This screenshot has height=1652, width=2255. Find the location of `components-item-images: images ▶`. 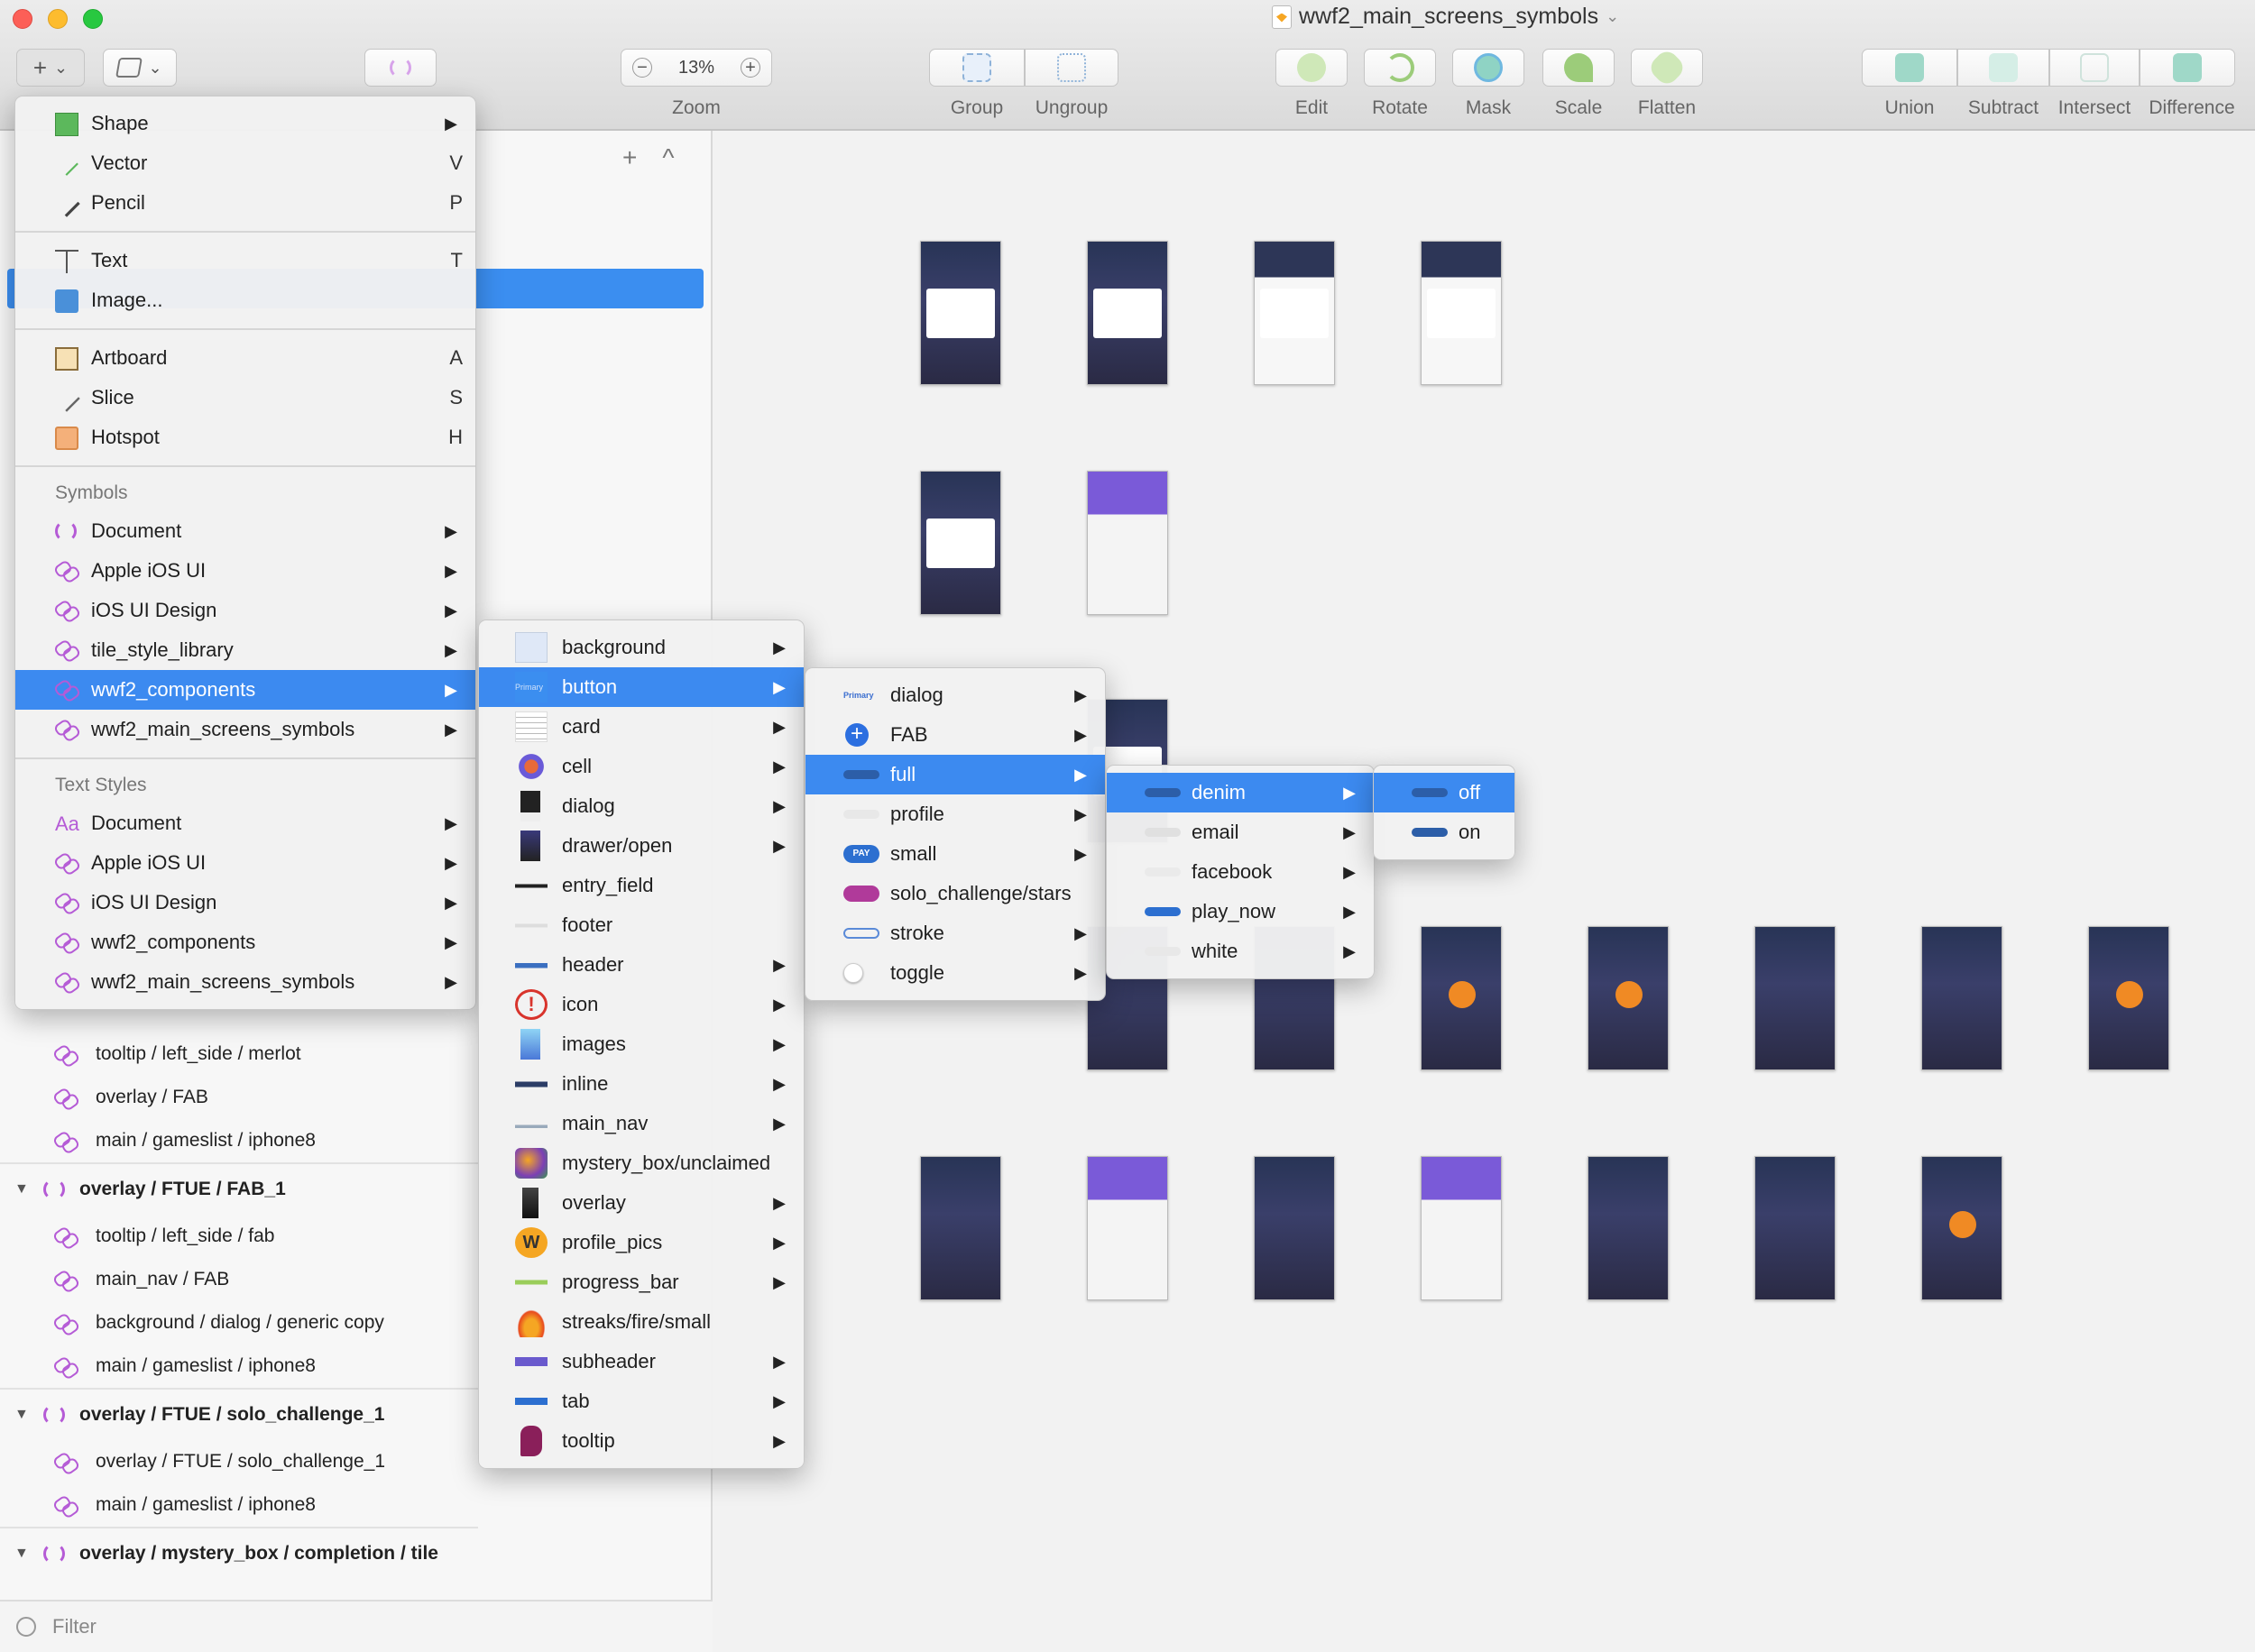

components-item-images: images ▶ is located at coordinates (642, 1044).